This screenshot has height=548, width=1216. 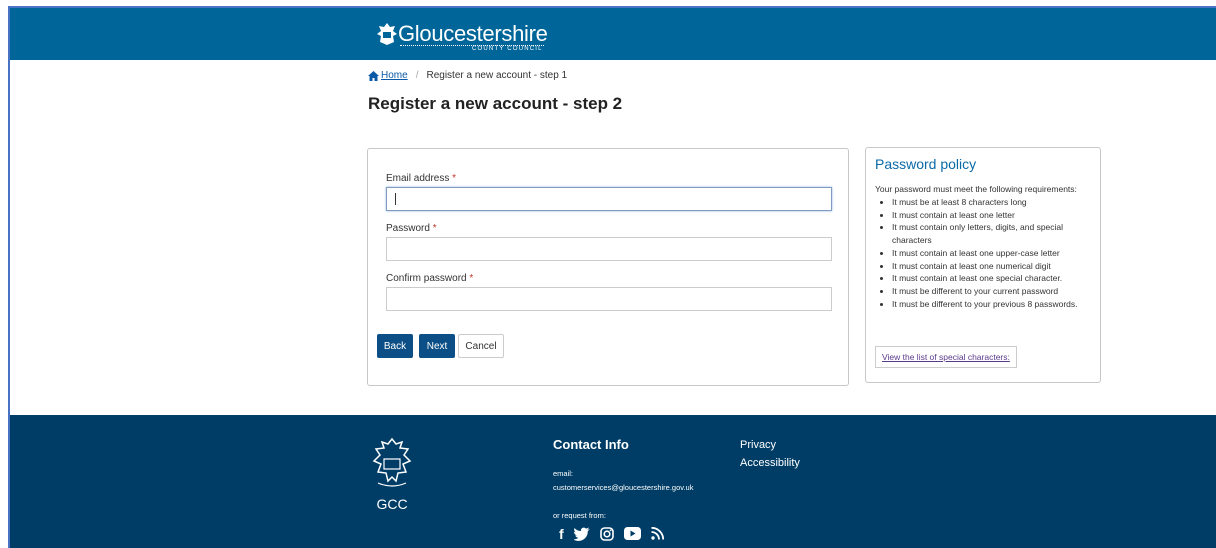 I want to click on confirm-password-field, so click(x=609, y=299).